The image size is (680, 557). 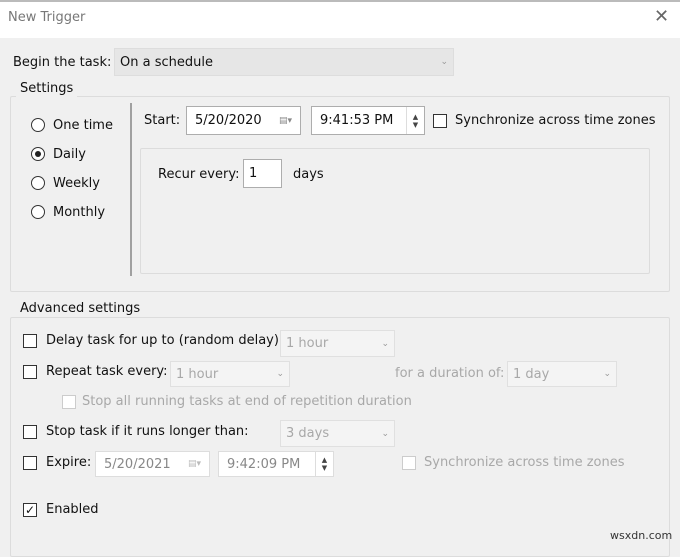 I want to click on advanced-label: Advanced settings, so click(x=80, y=309).